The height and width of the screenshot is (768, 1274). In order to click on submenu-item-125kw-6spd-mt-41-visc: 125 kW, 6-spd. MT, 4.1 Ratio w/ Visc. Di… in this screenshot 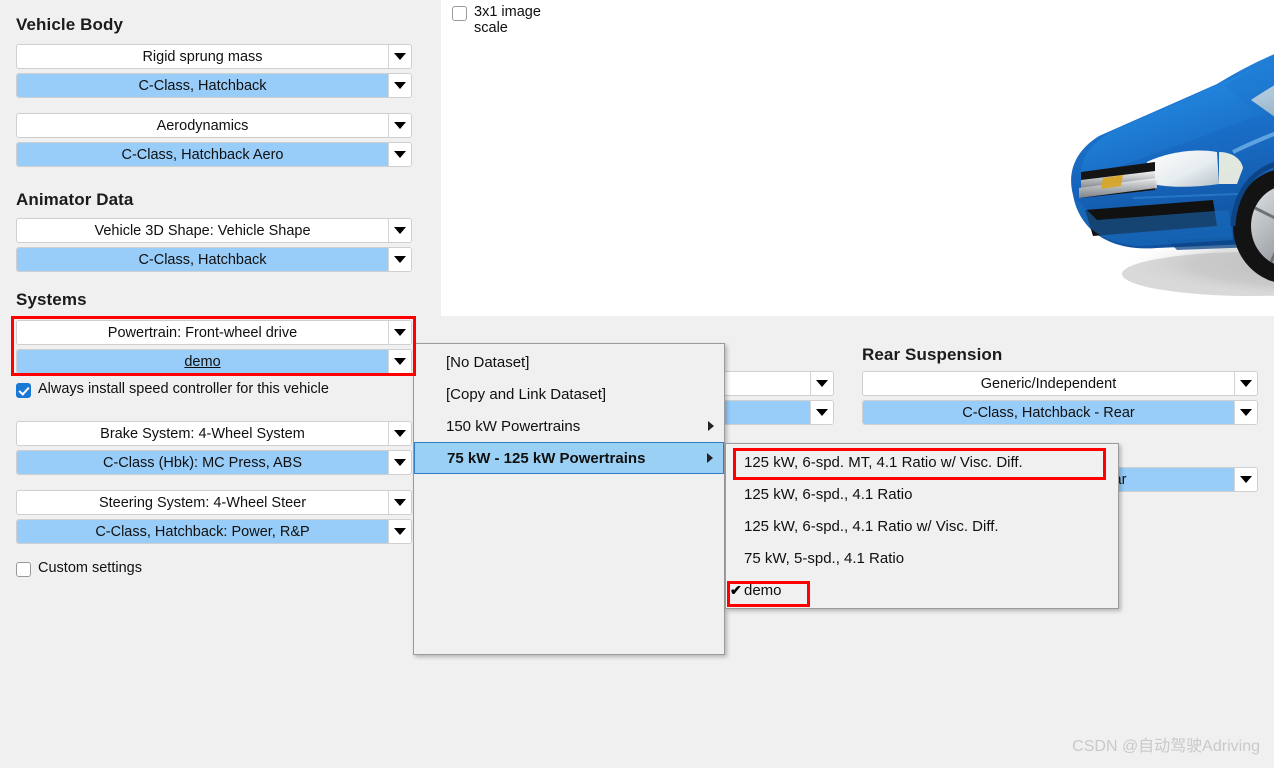, I will do `click(922, 462)`.